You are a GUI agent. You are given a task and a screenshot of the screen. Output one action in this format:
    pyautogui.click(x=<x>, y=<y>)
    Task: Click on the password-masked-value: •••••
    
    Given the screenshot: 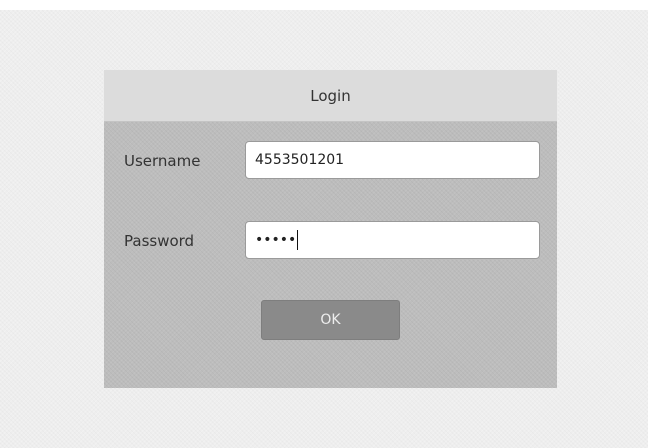 What is the action you would take?
    pyautogui.click(x=276, y=240)
    